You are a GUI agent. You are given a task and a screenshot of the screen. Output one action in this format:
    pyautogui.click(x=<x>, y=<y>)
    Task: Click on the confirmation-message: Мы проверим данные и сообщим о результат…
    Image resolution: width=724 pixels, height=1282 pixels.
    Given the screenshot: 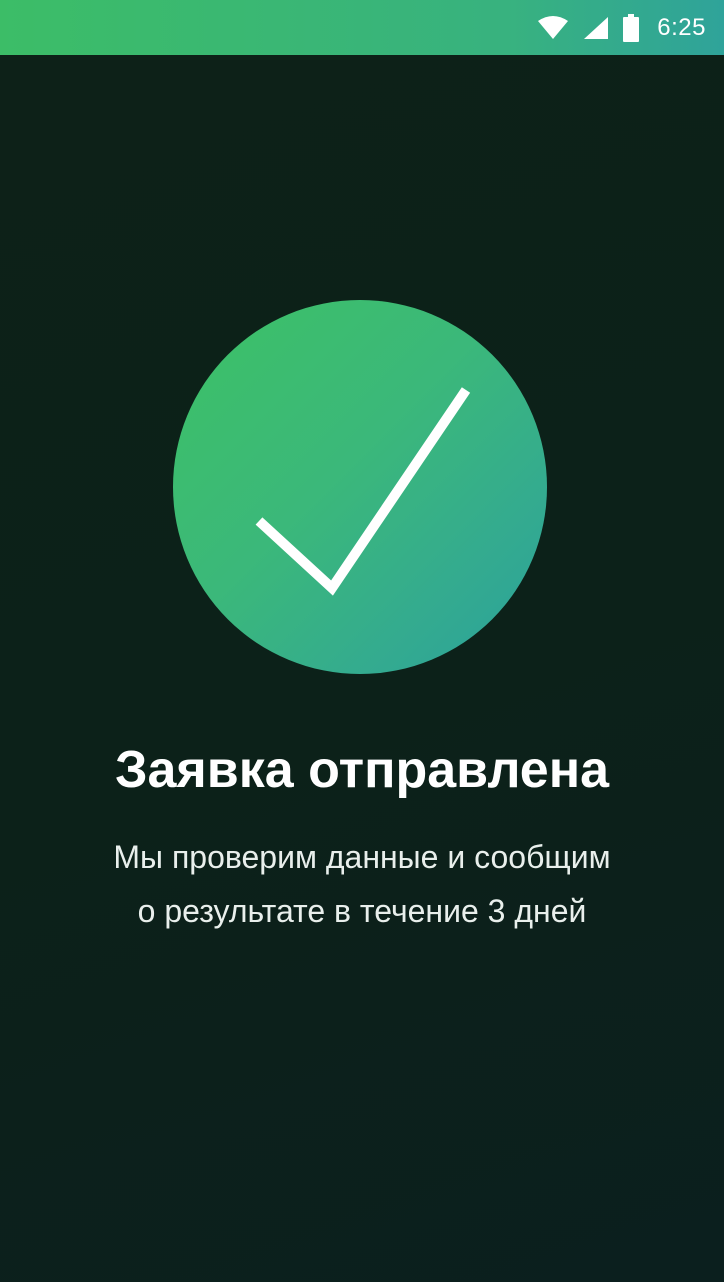 What is the action you would take?
    pyautogui.click(x=362, y=884)
    